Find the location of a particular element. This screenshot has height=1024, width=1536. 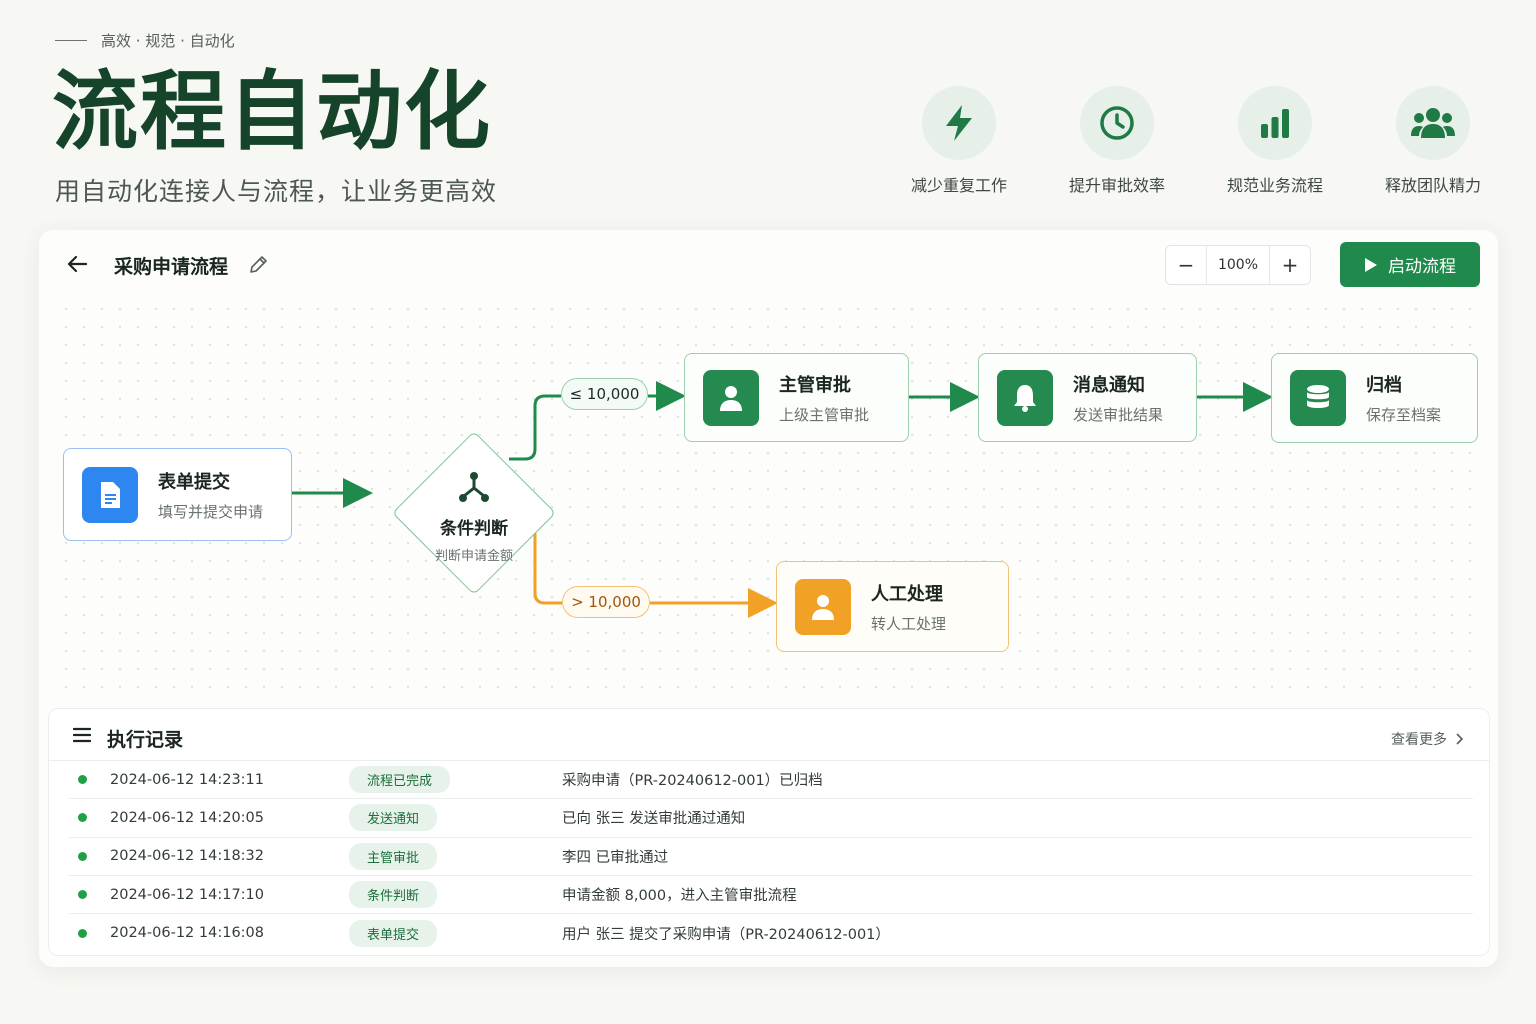

page-title: 流程自动化 is located at coordinates (272, 112).